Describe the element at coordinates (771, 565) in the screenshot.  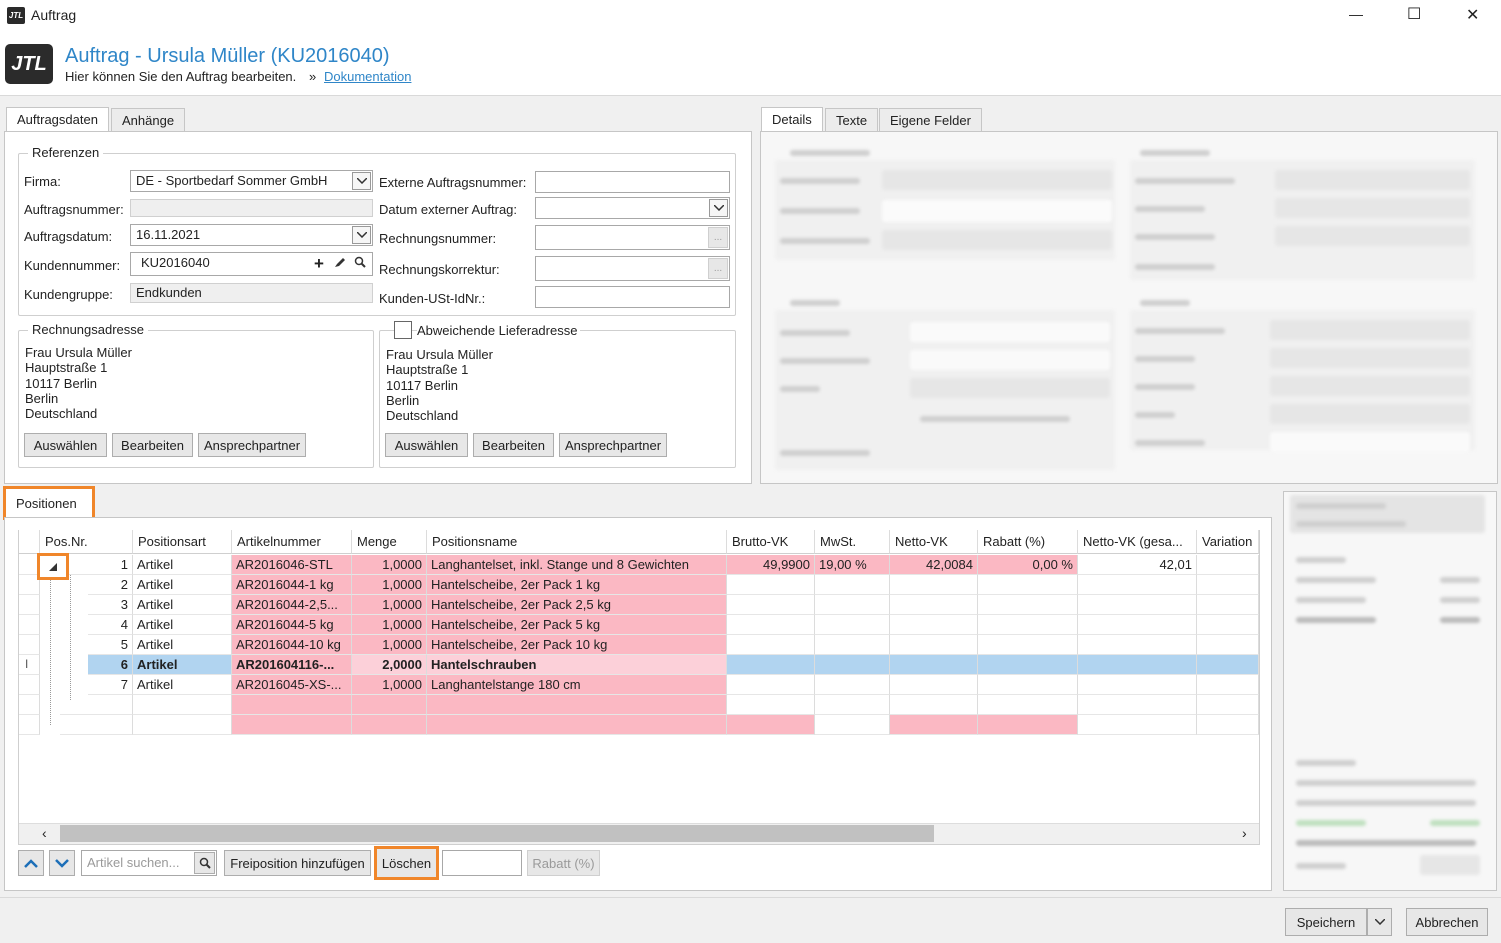
I see `cell-brutto: 49,9900` at that location.